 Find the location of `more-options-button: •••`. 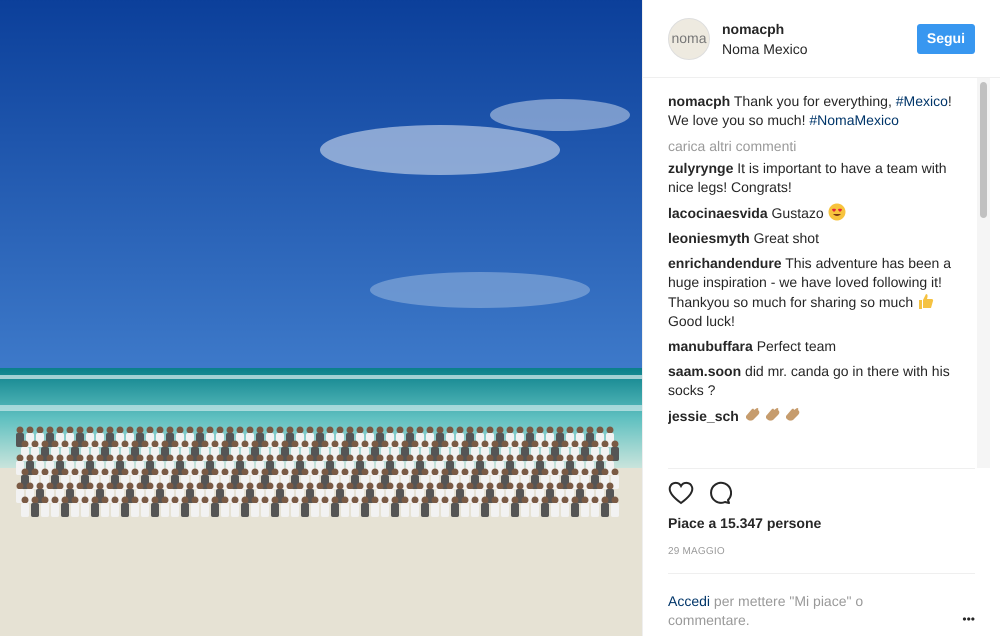

more-options-button: ••• is located at coordinates (968, 619).